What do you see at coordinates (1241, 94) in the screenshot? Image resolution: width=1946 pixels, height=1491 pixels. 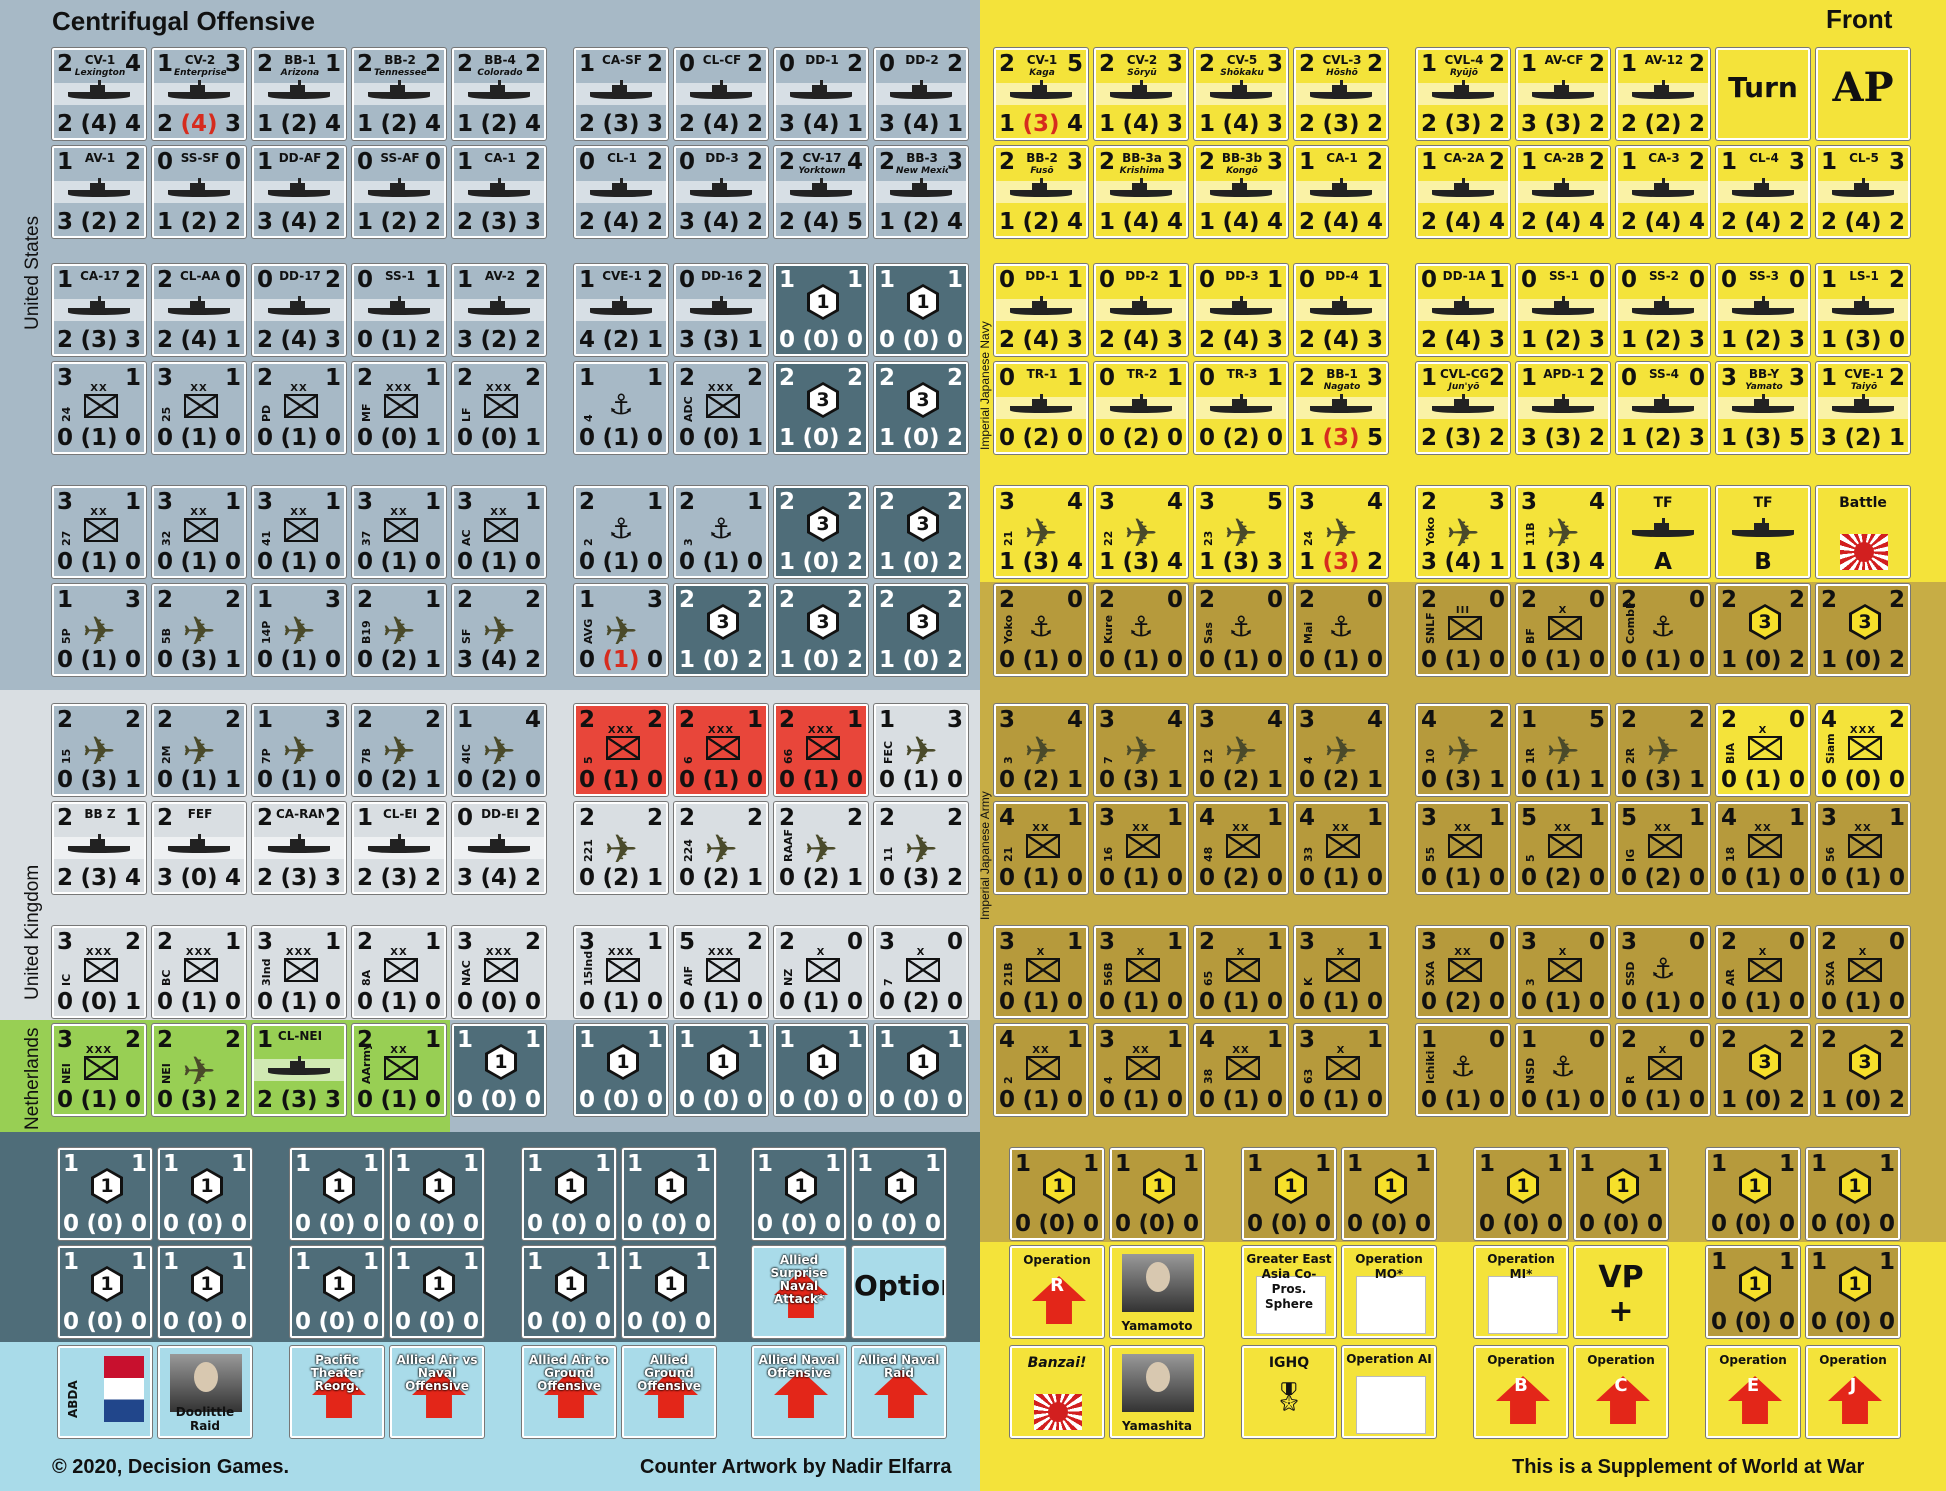 I see `counter-ship: 2 3 1 (4) 3 CV-5 Shōkaku` at bounding box center [1241, 94].